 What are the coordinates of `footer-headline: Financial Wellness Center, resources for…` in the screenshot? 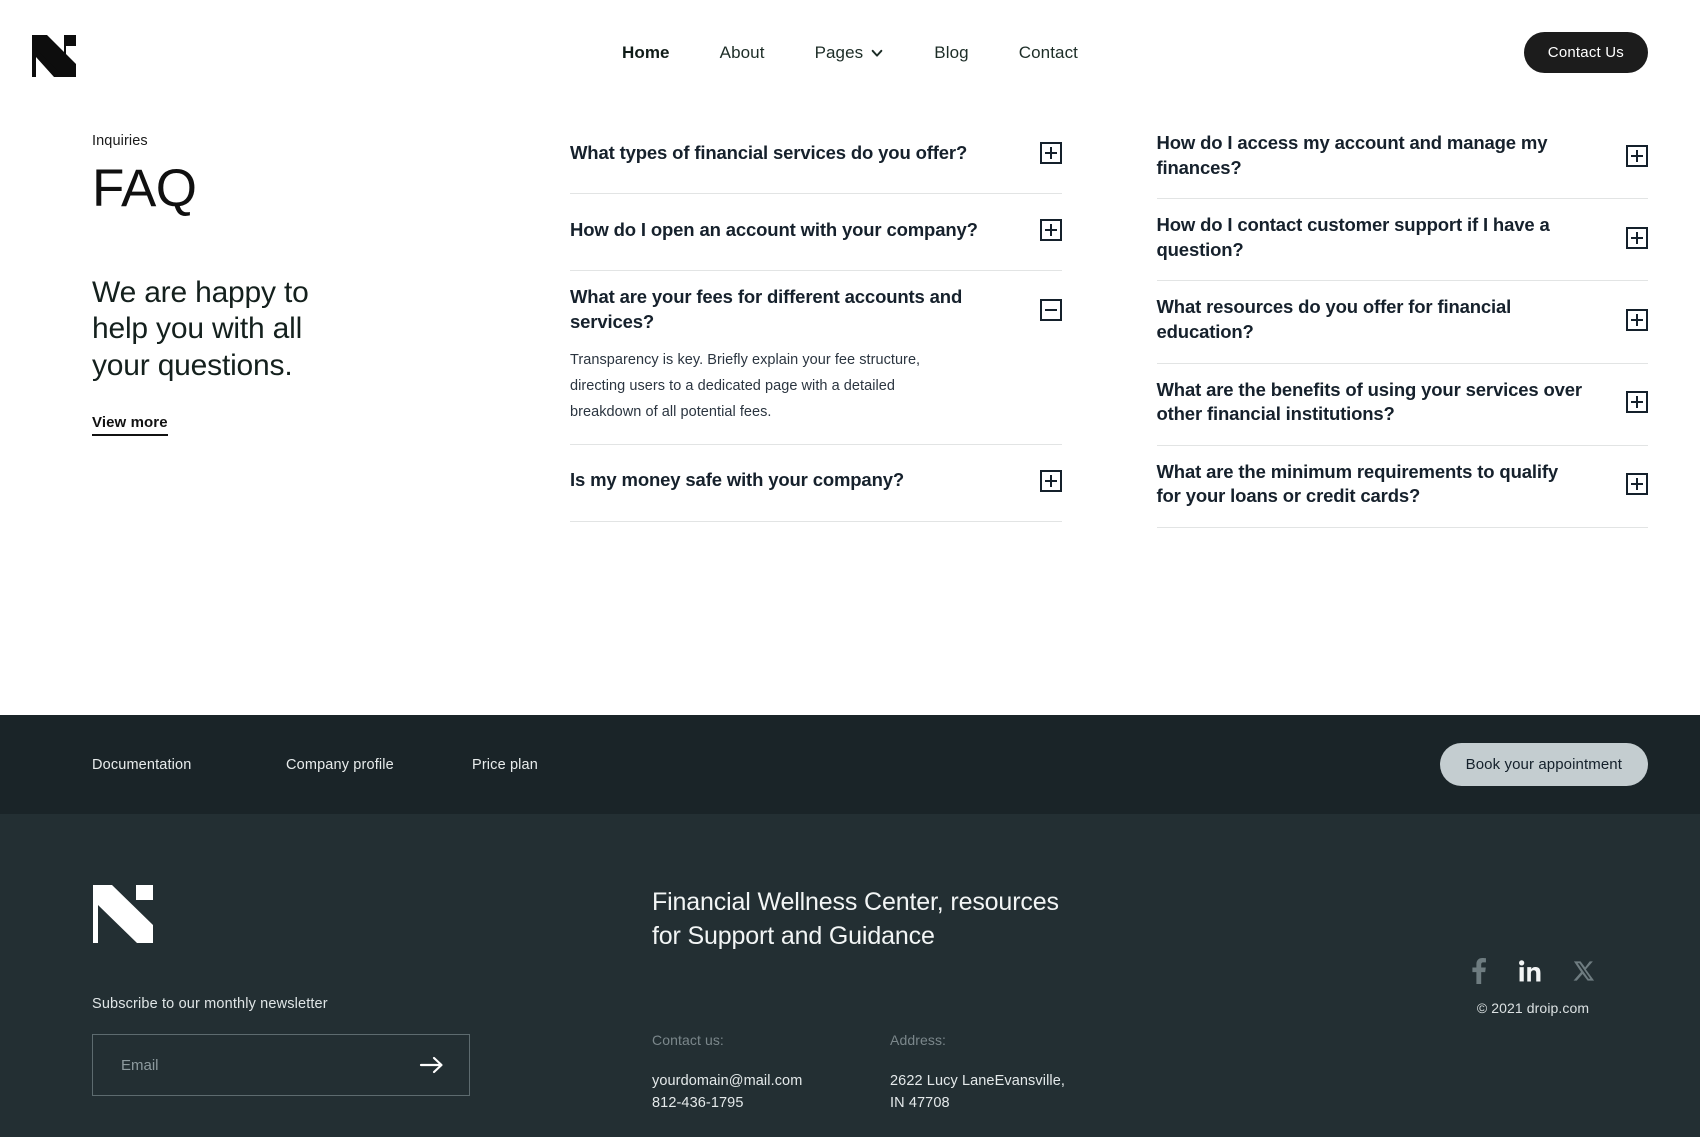 It's located at (855, 919).